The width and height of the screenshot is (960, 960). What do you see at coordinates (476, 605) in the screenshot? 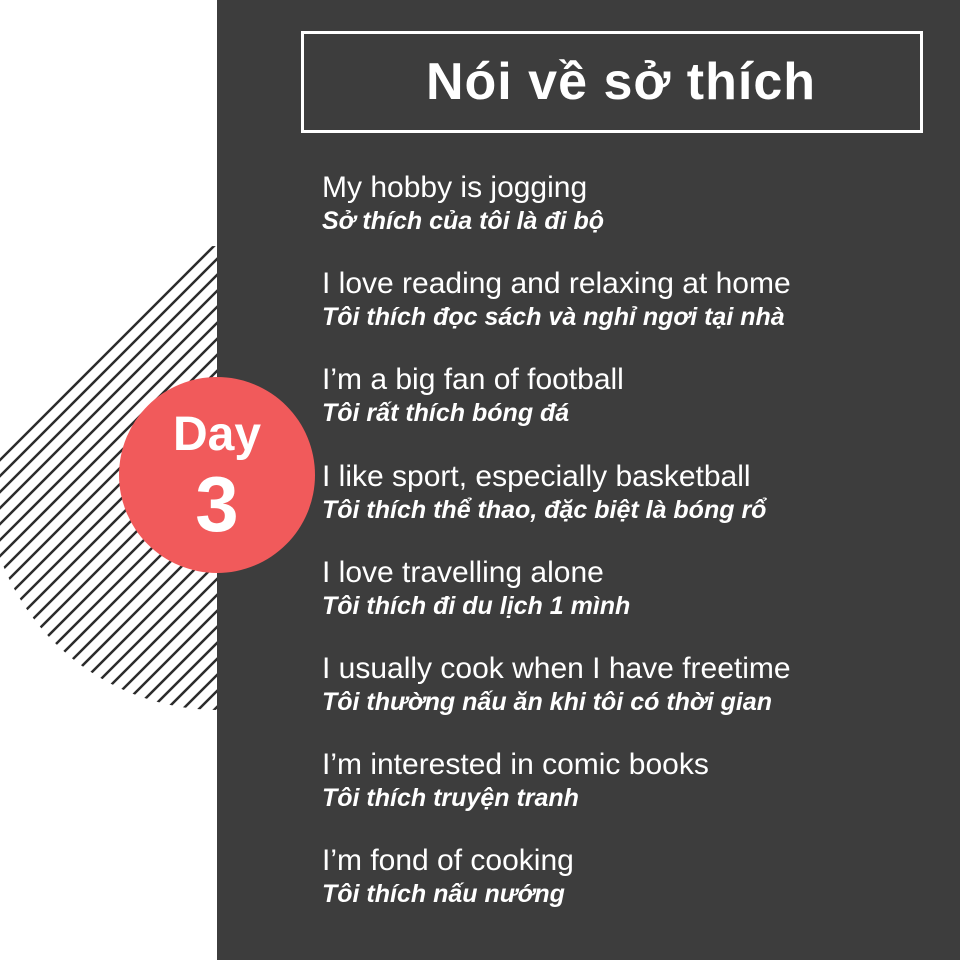
I see `phrase-vietnamese: Tôi thích đi du lịch 1 mình` at bounding box center [476, 605].